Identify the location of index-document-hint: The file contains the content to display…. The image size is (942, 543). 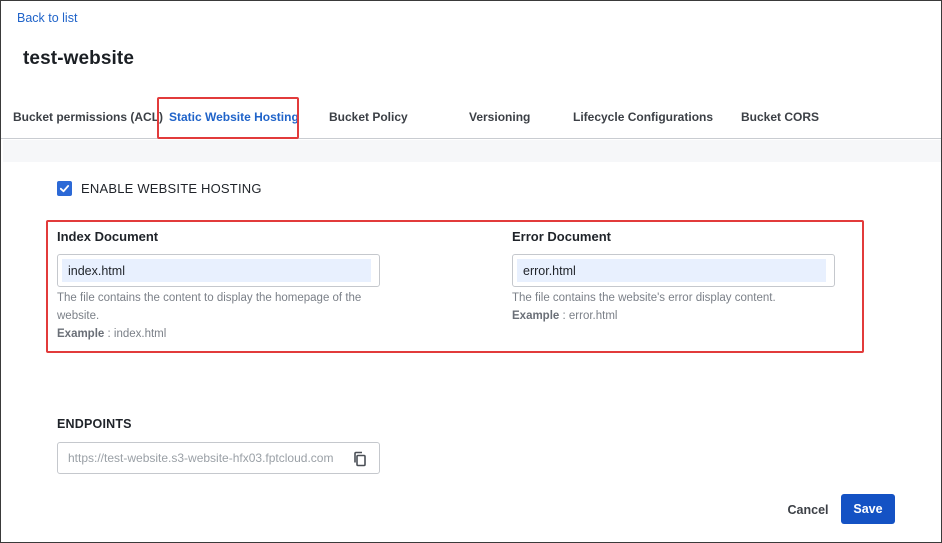
(209, 307).